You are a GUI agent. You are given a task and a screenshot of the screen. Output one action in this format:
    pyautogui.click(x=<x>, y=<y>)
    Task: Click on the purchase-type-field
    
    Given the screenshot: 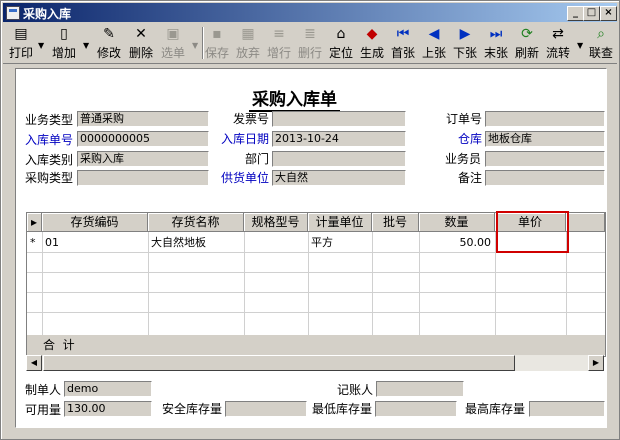 What is the action you would take?
    pyautogui.click(x=143, y=178)
    